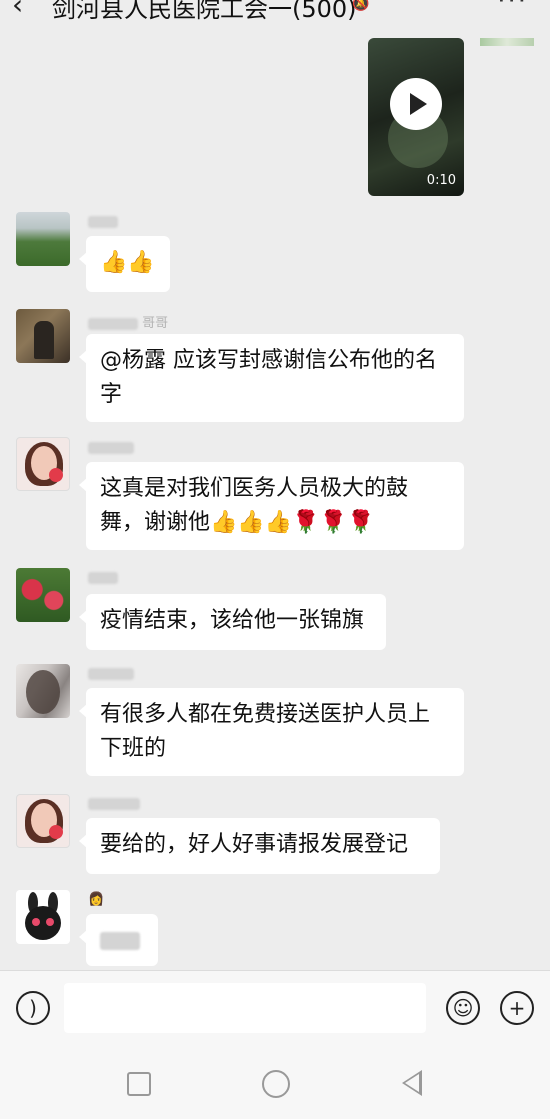 The height and width of the screenshot is (1119, 550). I want to click on message-text: 这真是对我们医务人员极大的鼓舞，谢谢他👍👍👍🌹🌹🌹, so click(254, 505).